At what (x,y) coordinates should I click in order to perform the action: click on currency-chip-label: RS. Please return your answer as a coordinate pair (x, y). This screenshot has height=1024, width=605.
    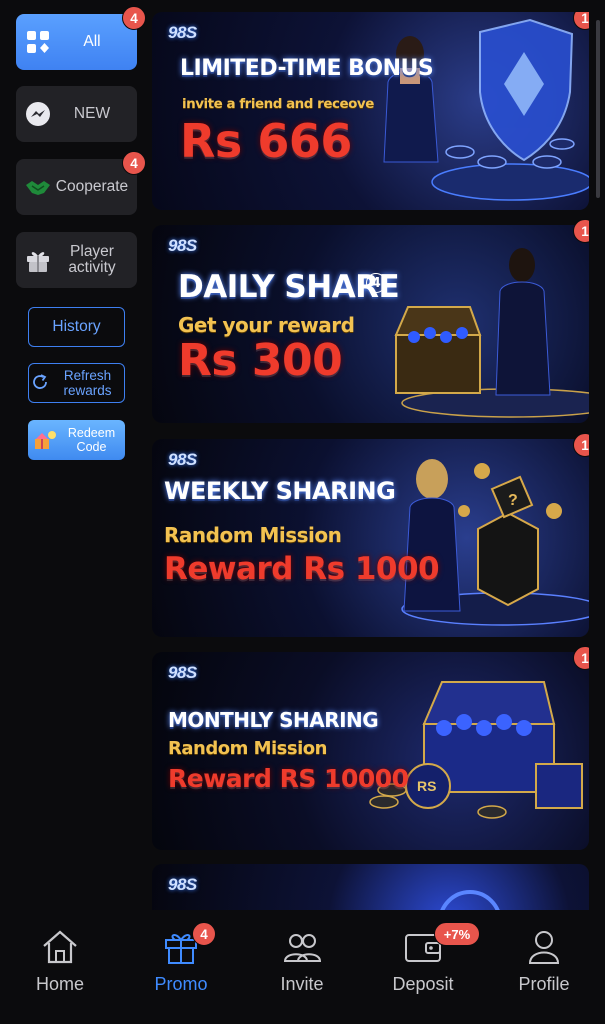
    Looking at the image, I should click on (427, 786).